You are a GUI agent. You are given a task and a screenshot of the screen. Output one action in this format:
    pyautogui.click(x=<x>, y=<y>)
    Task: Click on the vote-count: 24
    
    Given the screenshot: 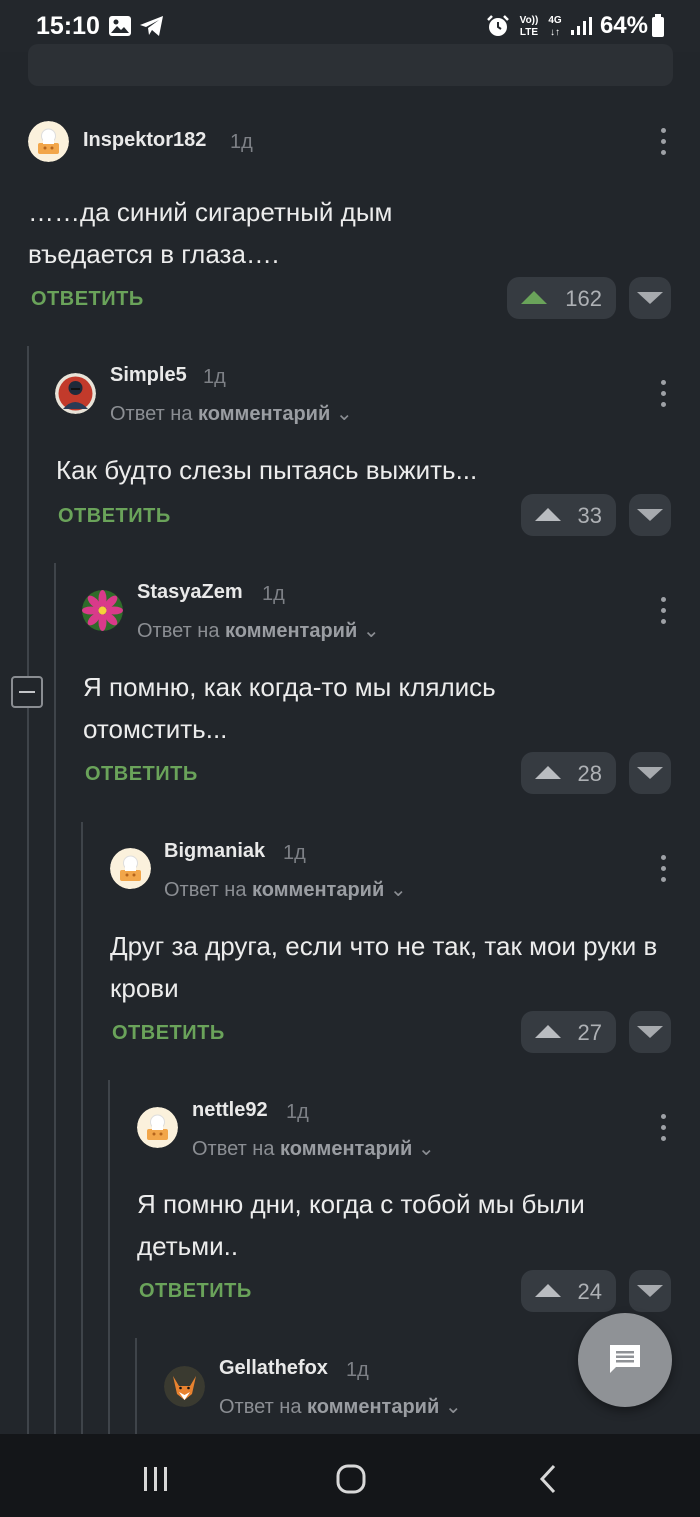 What is the action you would take?
    pyautogui.click(x=589, y=1291)
    